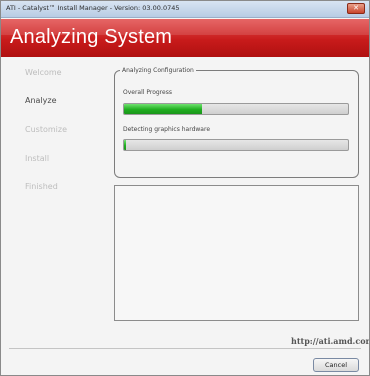 The height and width of the screenshot is (376, 370). What do you see at coordinates (167, 129) in the screenshot?
I see `task-progress-label: Detecting graphics hardware` at bounding box center [167, 129].